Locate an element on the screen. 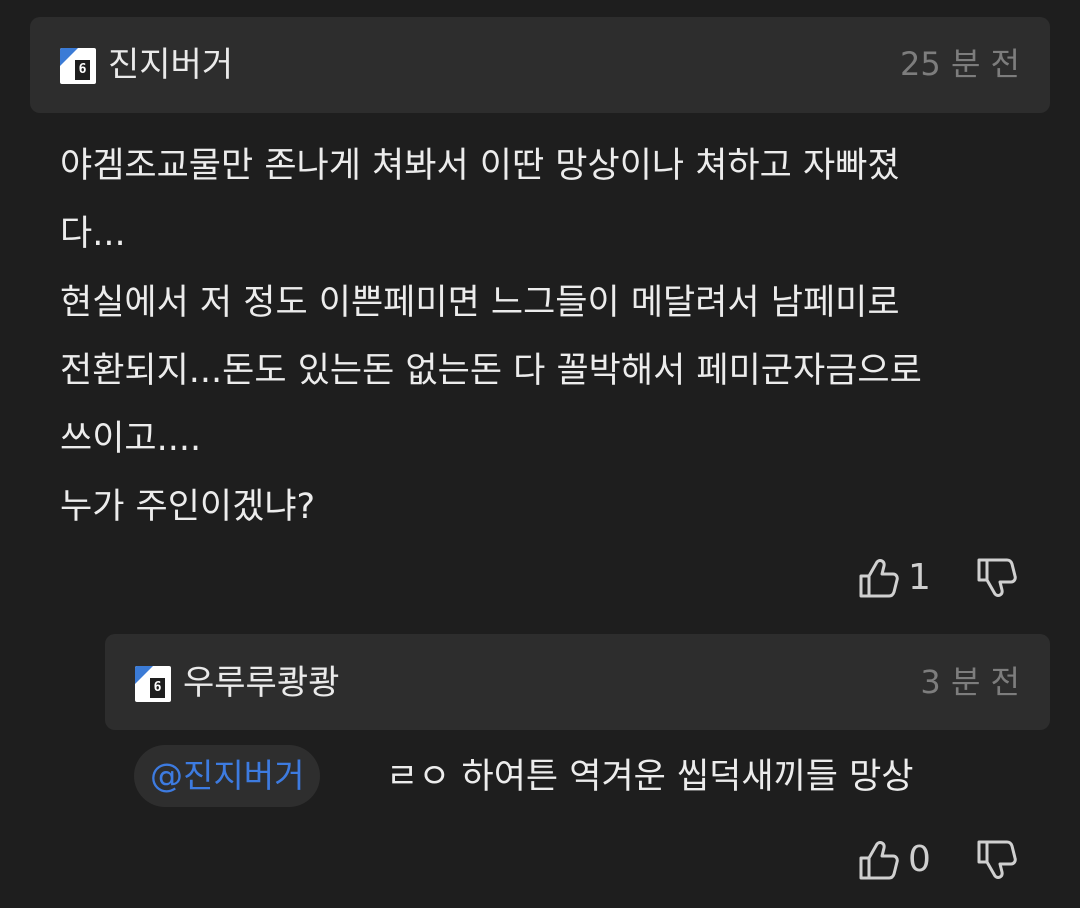 The height and width of the screenshot is (908, 1080). comment-line: 야겜조교물만 존나게 쳐봐서 이딴 망상이나 쳐하고 자빠졌 is located at coordinates (480, 166).